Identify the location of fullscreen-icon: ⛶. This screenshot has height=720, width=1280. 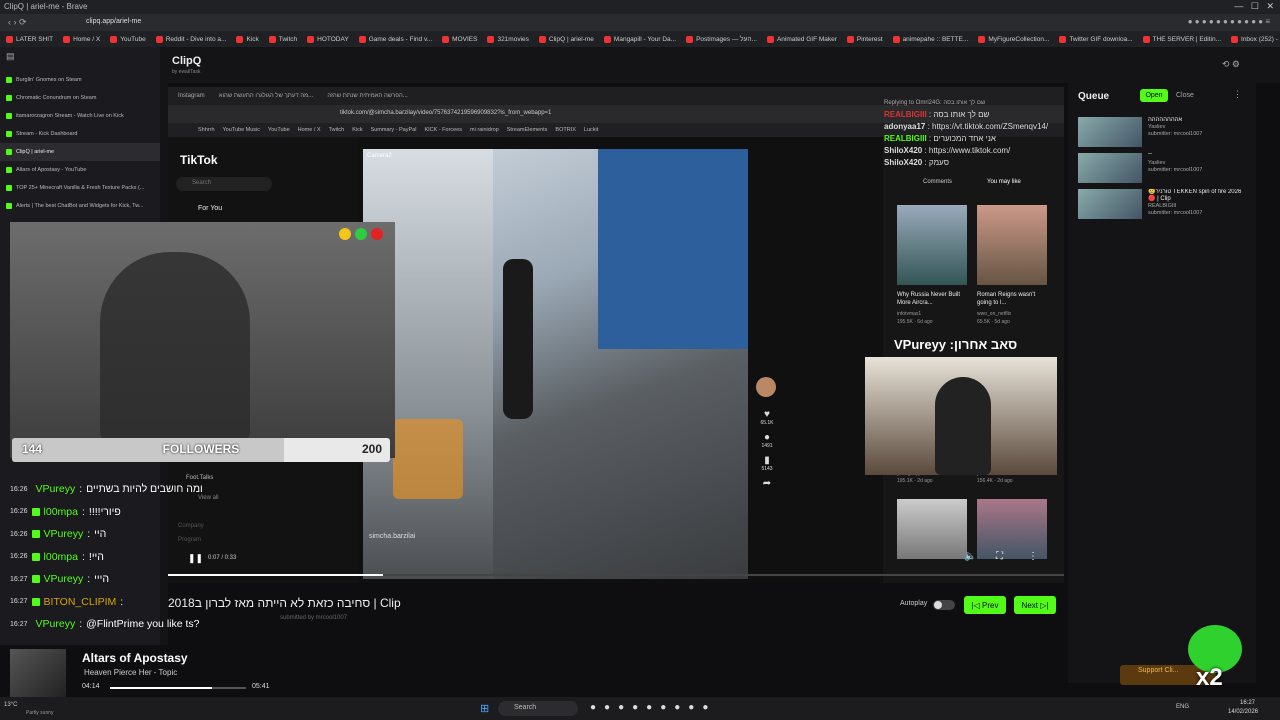
(999, 556).